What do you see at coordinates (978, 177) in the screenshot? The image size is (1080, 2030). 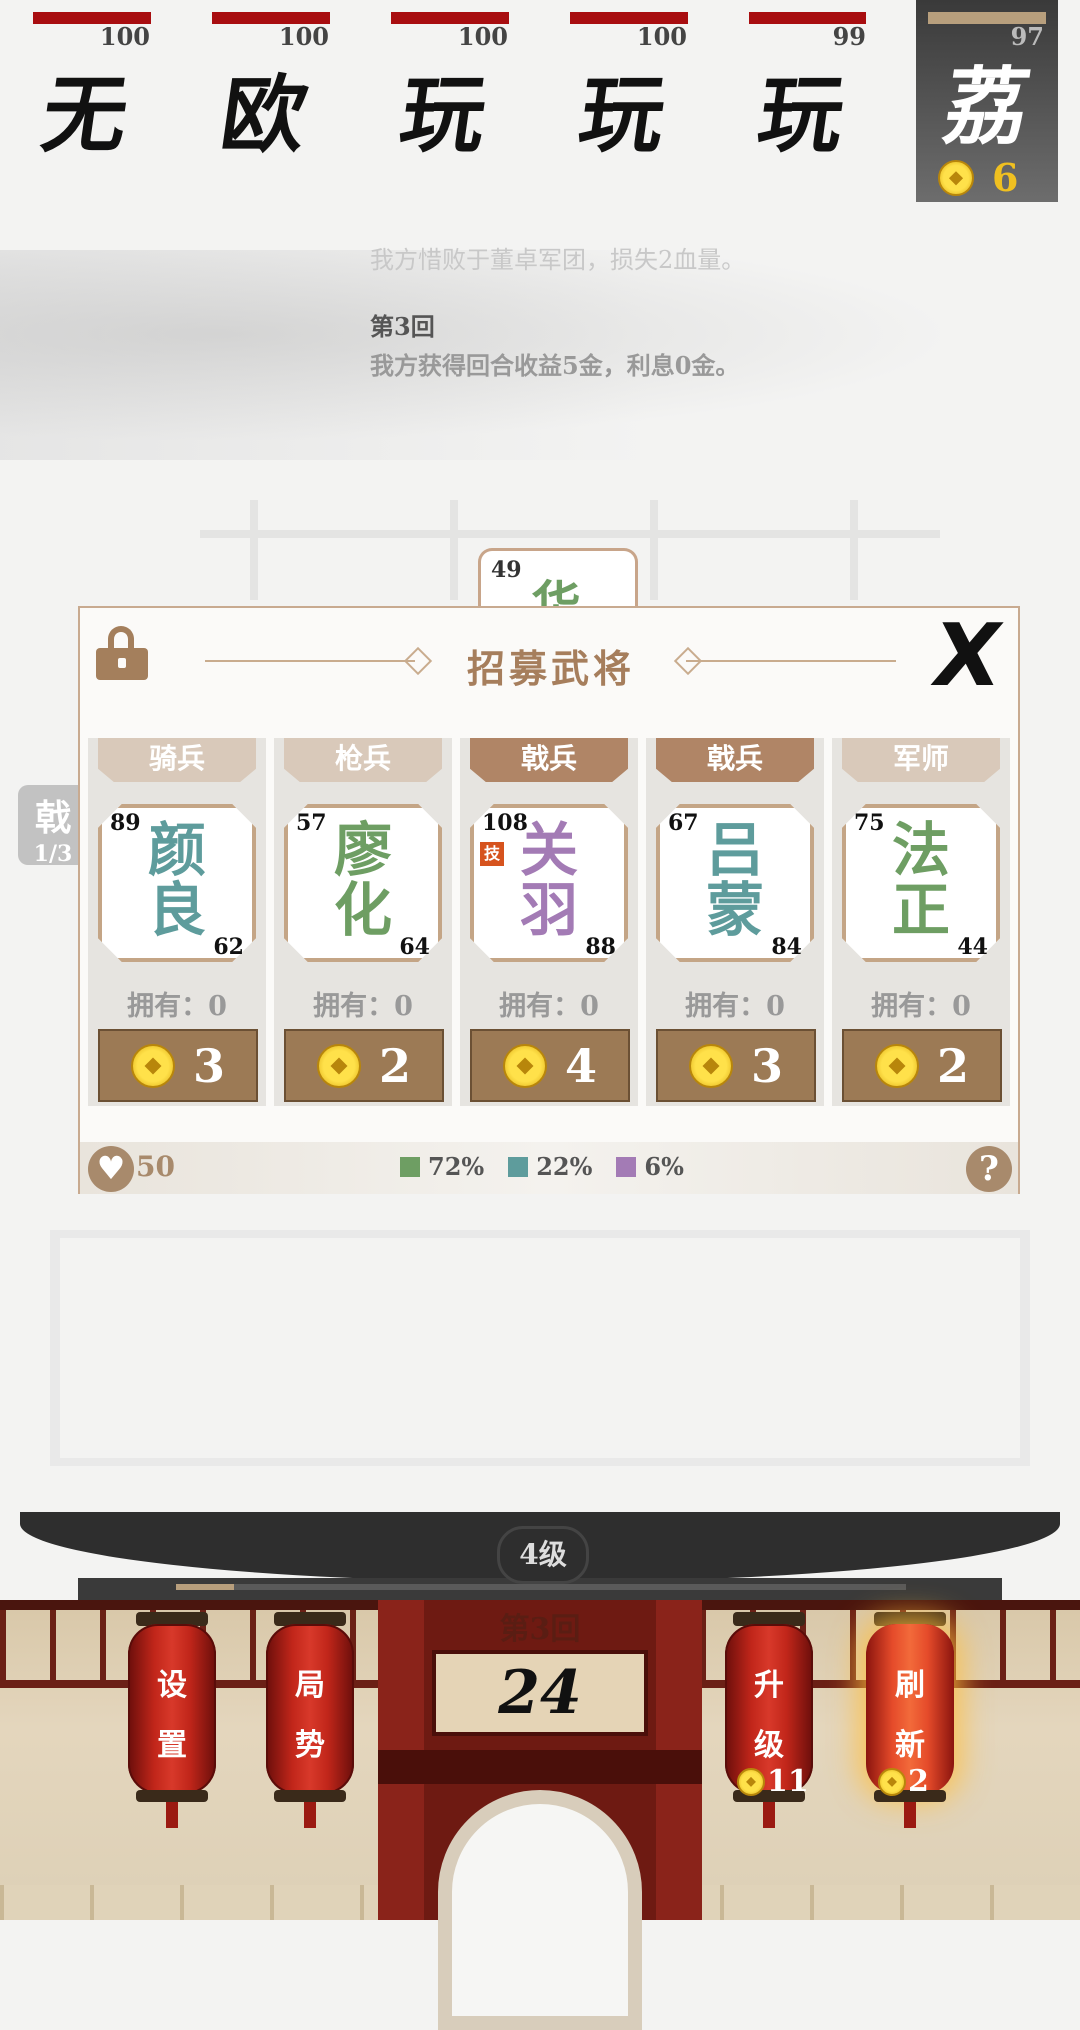 I see `gold-display: 6` at bounding box center [978, 177].